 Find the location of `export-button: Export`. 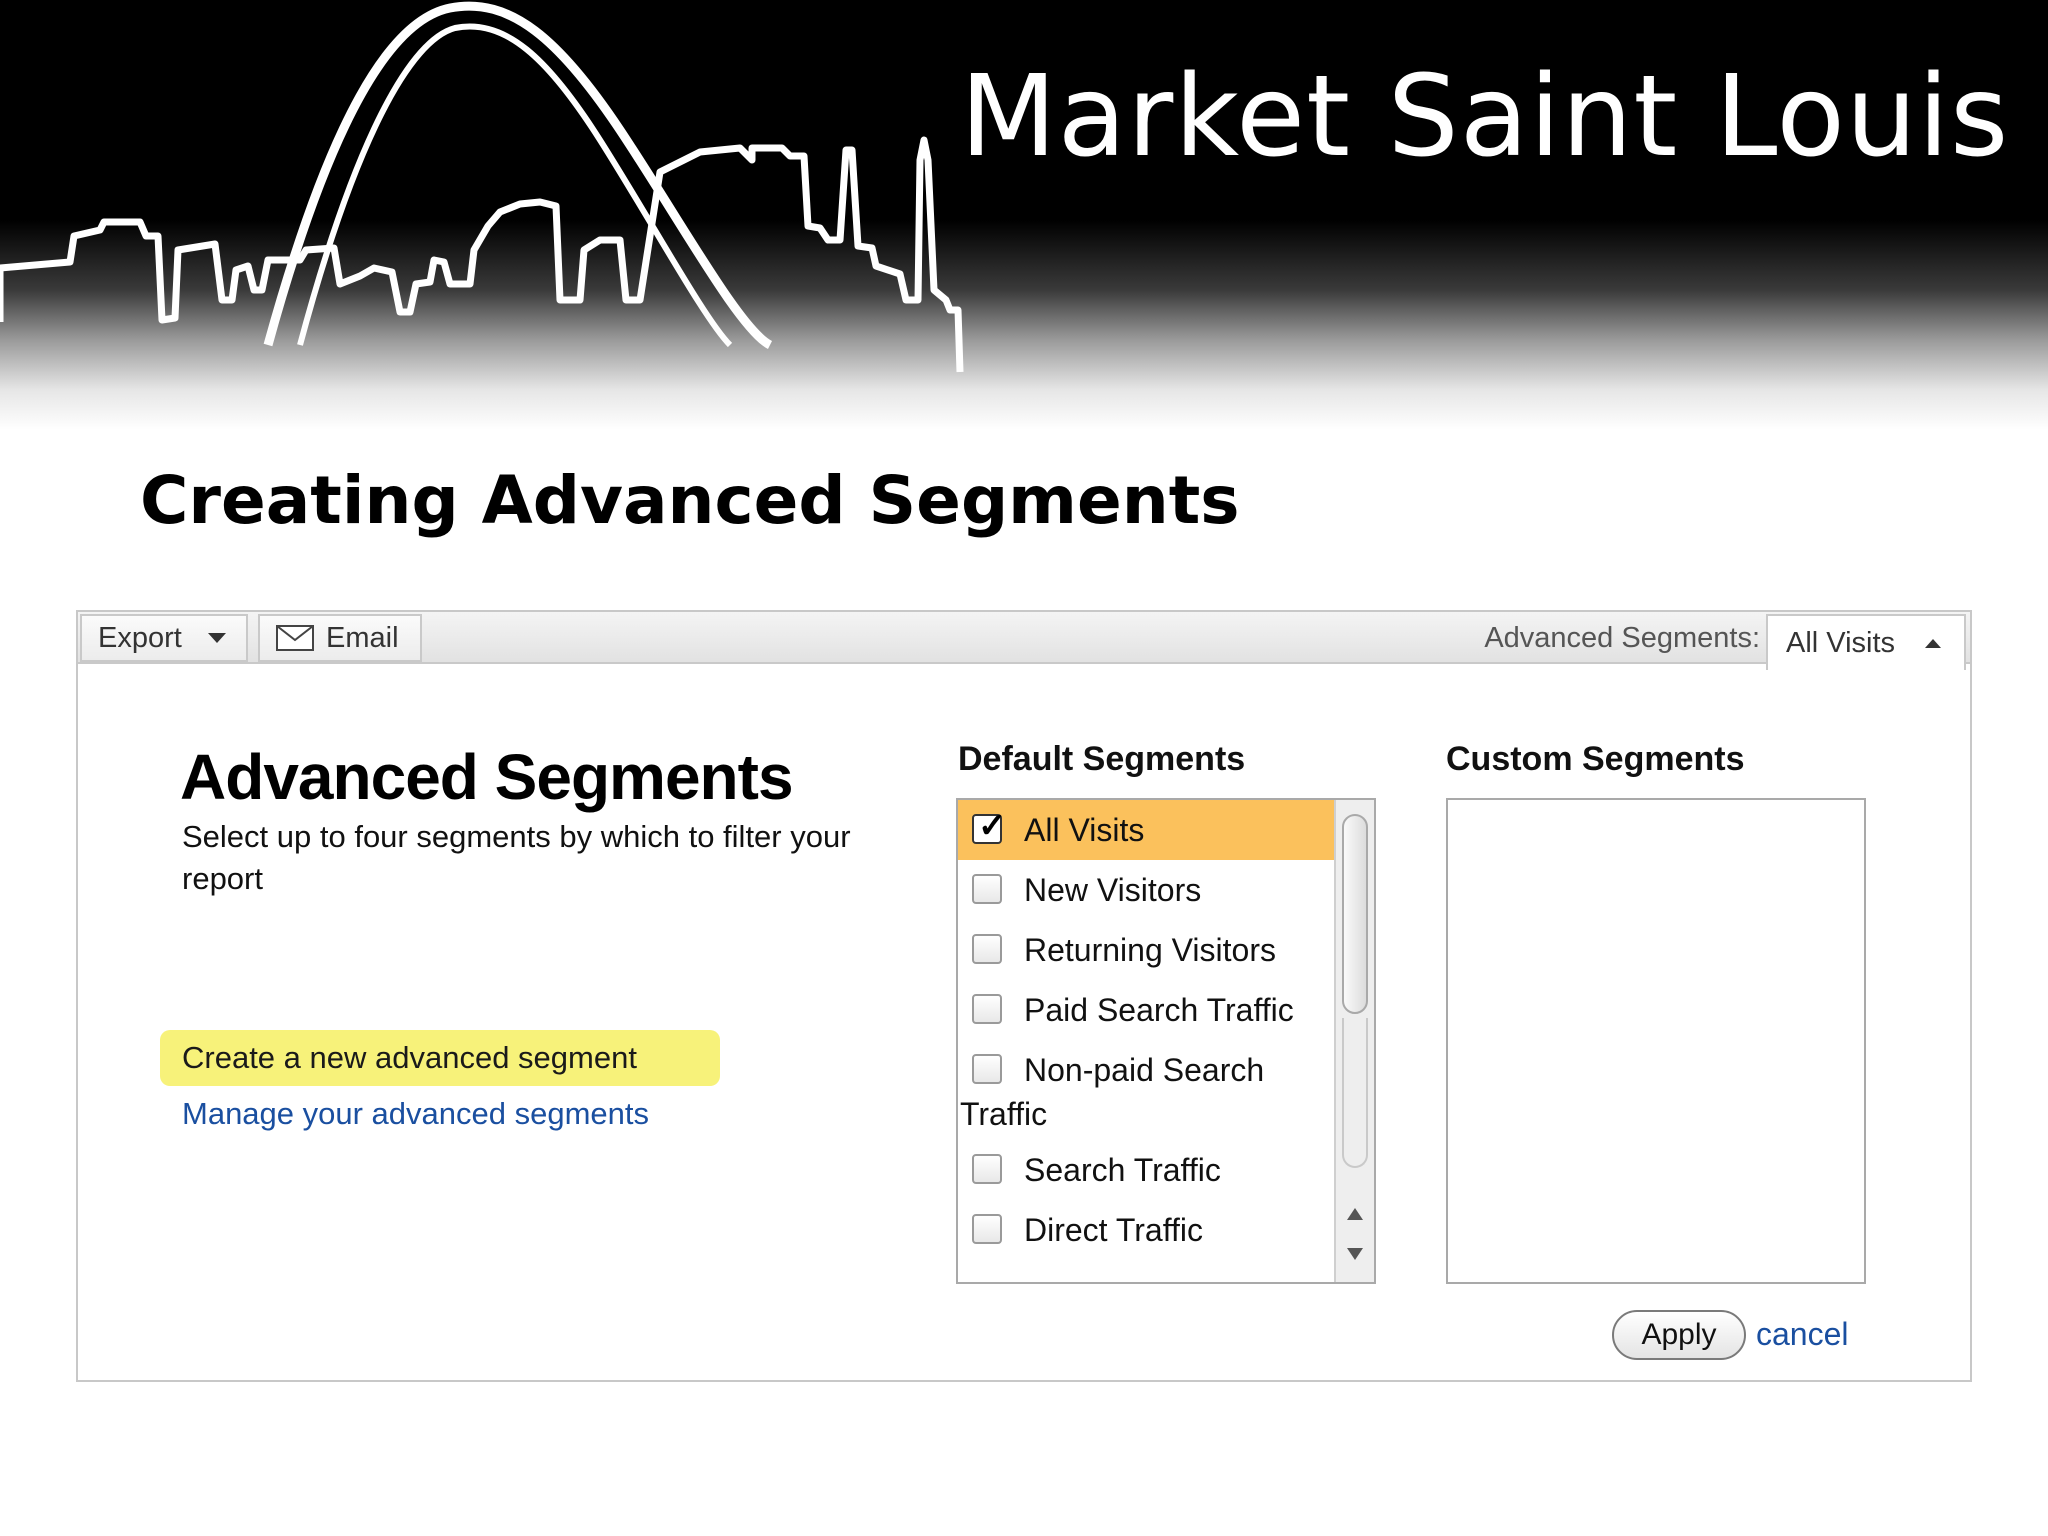

export-button: Export is located at coordinates (164, 638).